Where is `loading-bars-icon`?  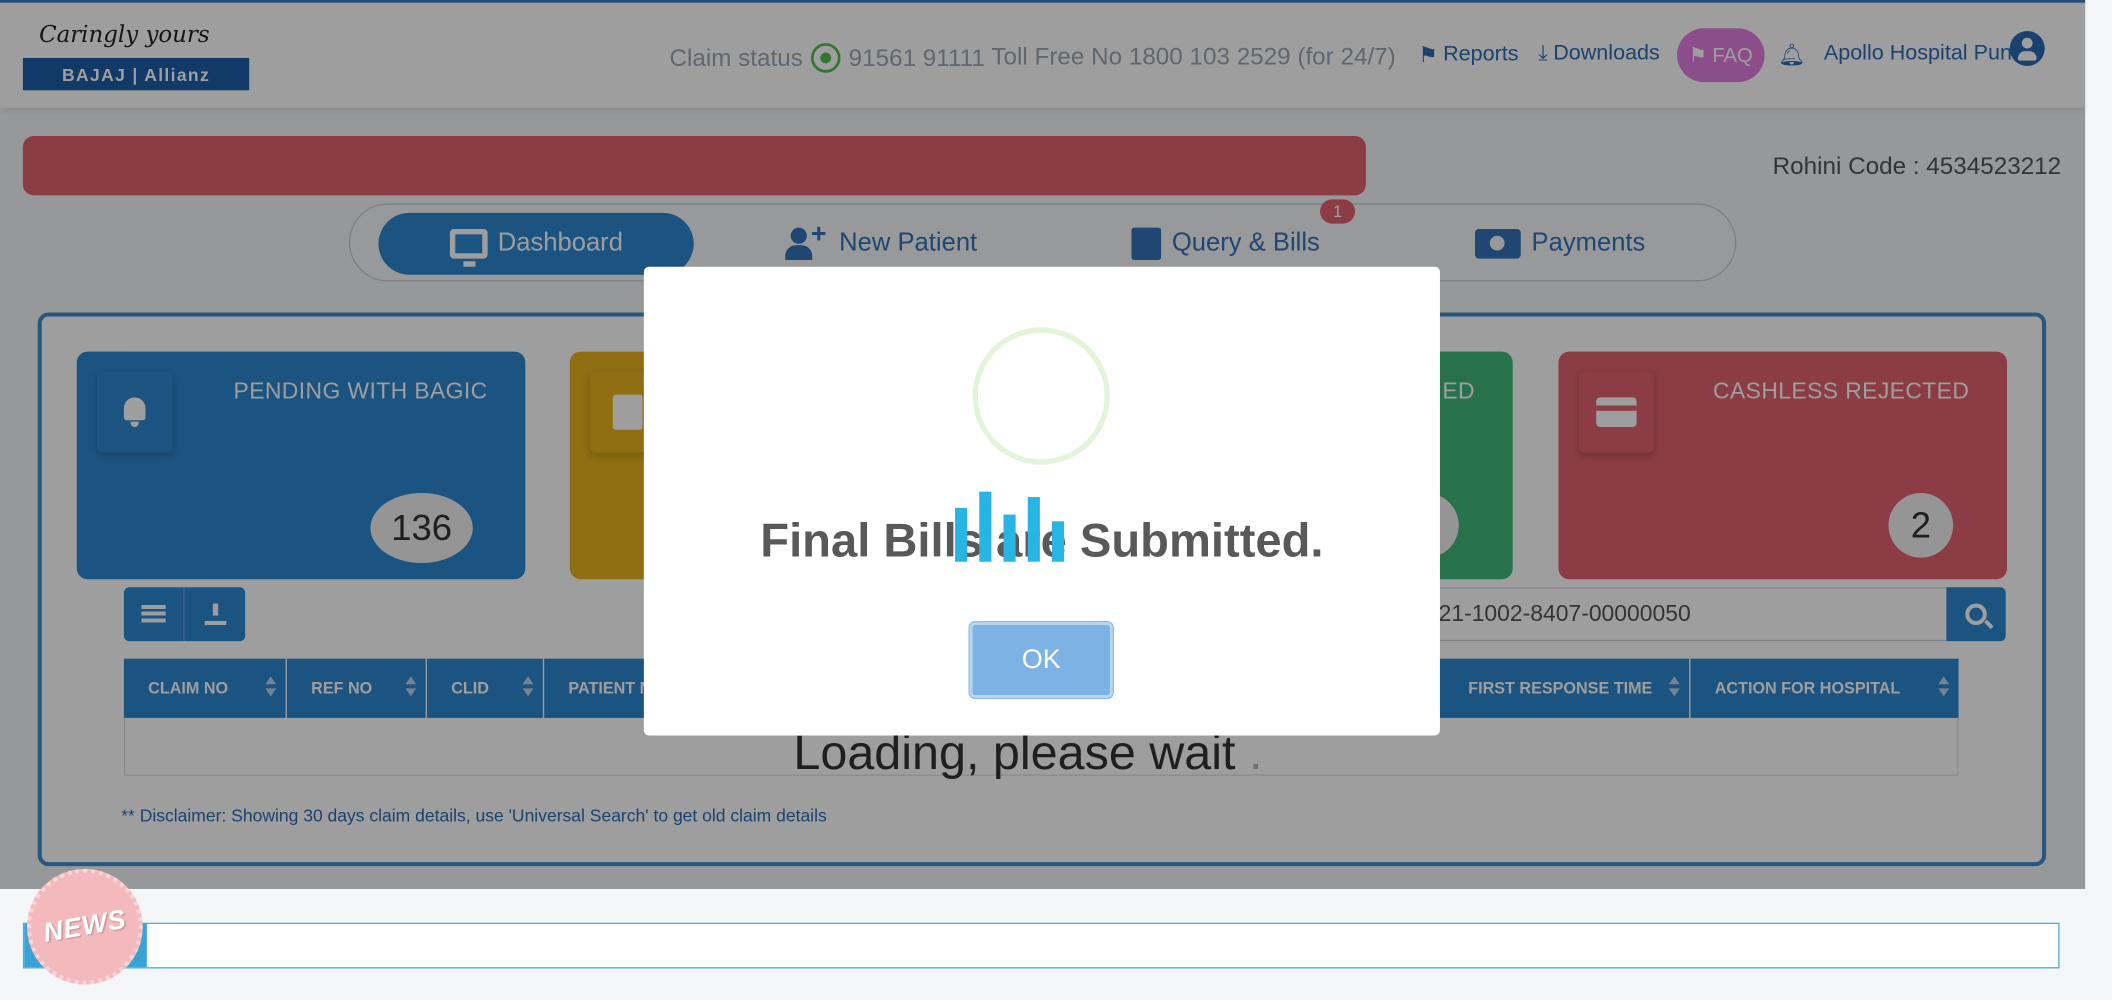 loading-bars-icon is located at coordinates (1010, 524).